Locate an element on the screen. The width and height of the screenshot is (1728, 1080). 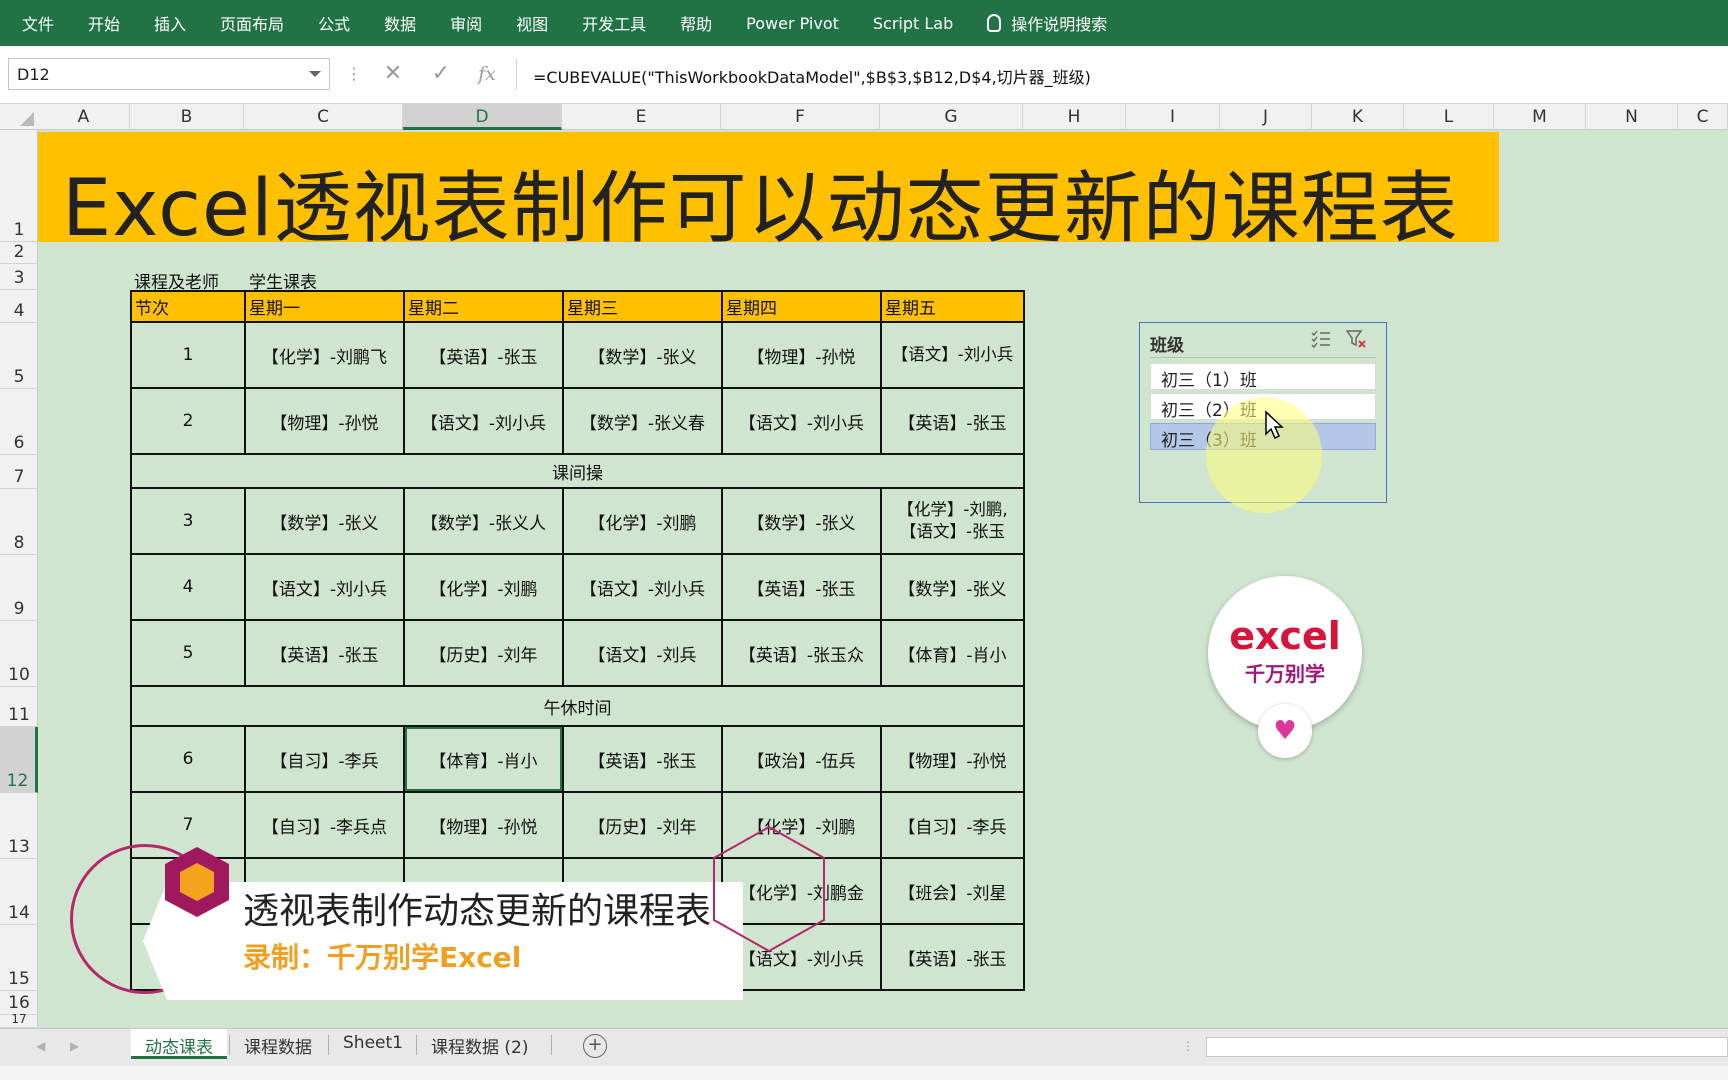
row-header: 5 is located at coordinates (19, 356).